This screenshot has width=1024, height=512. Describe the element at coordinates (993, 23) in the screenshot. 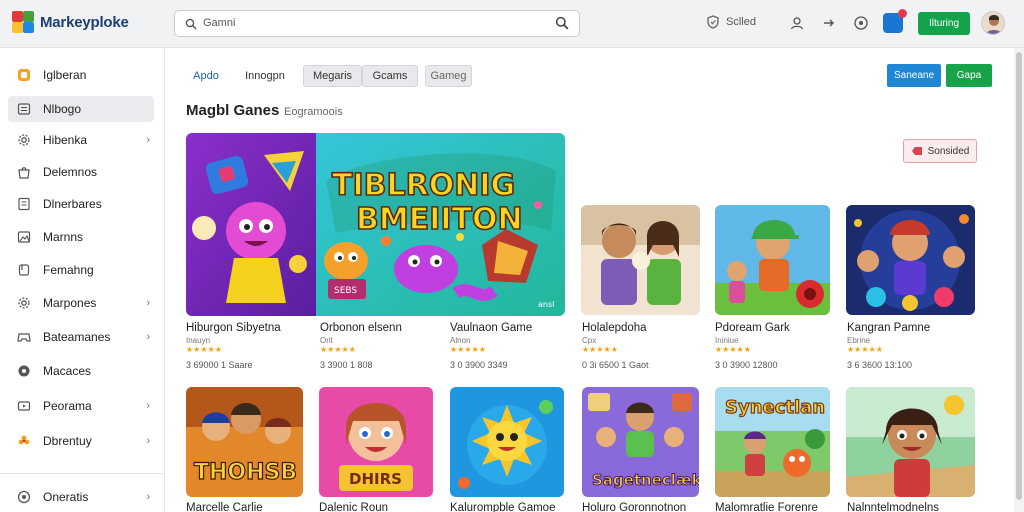

I see `avatar` at that location.